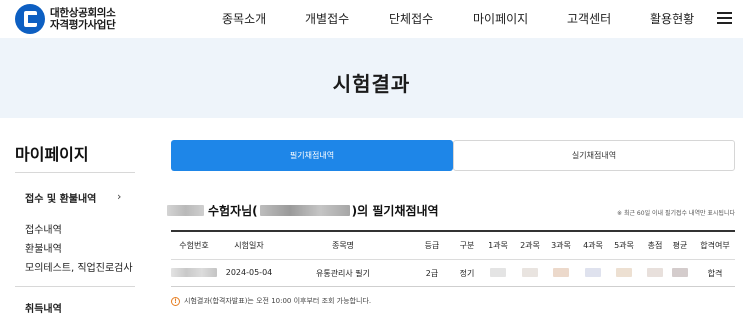  What do you see at coordinates (432, 273) in the screenshot?
I see `cell-grade: 2급` at bounding box center [432, 273].